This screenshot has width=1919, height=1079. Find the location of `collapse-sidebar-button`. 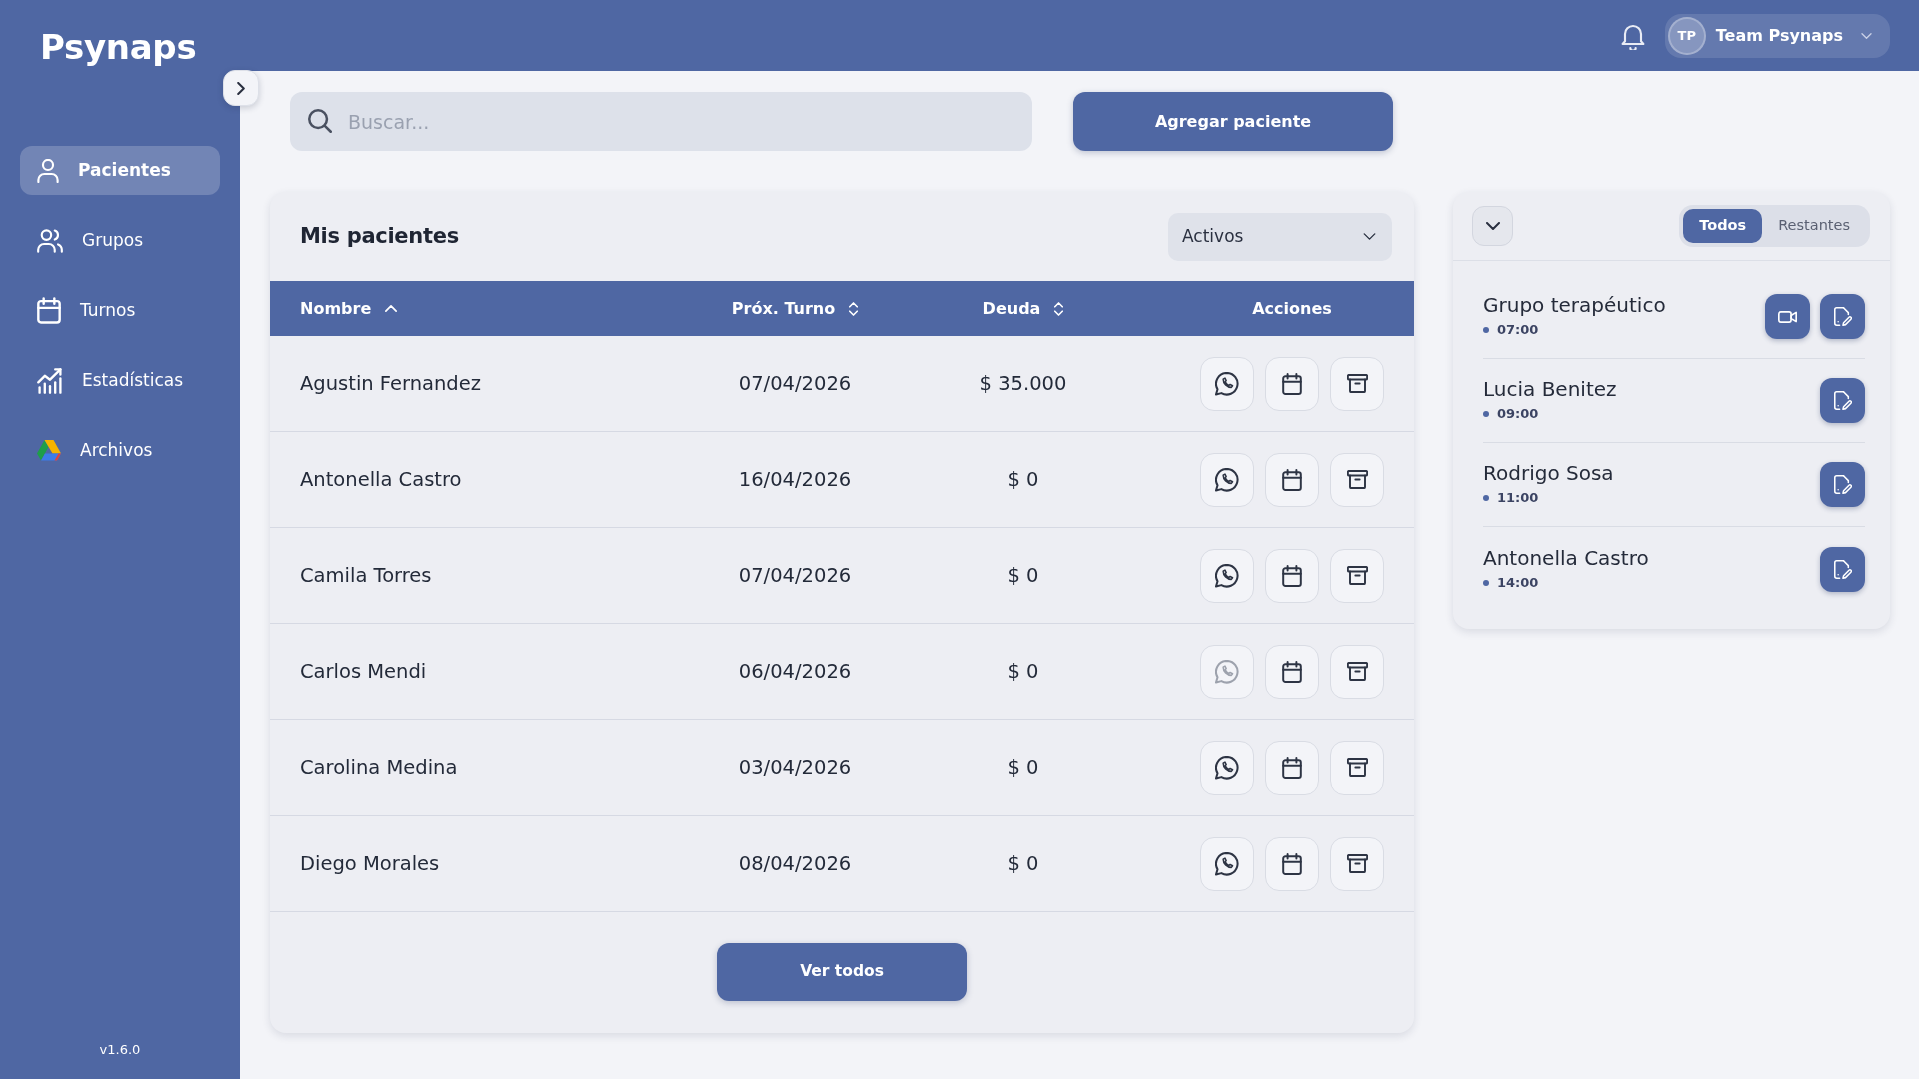

collapse-sidebar-button is located at coordinates (241, 88).